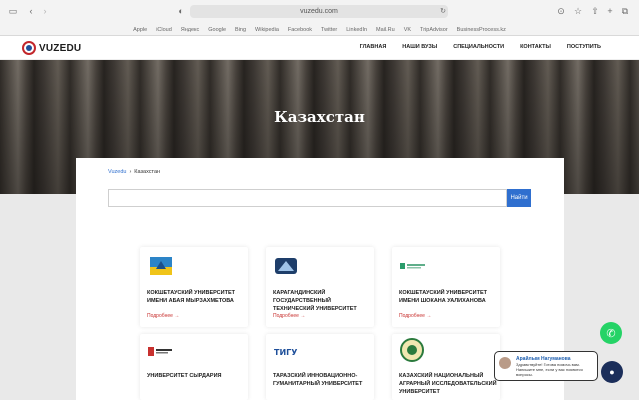 This screenshot has width=639, height=400. I want to click on search-button: Найти, so click(519, 198).